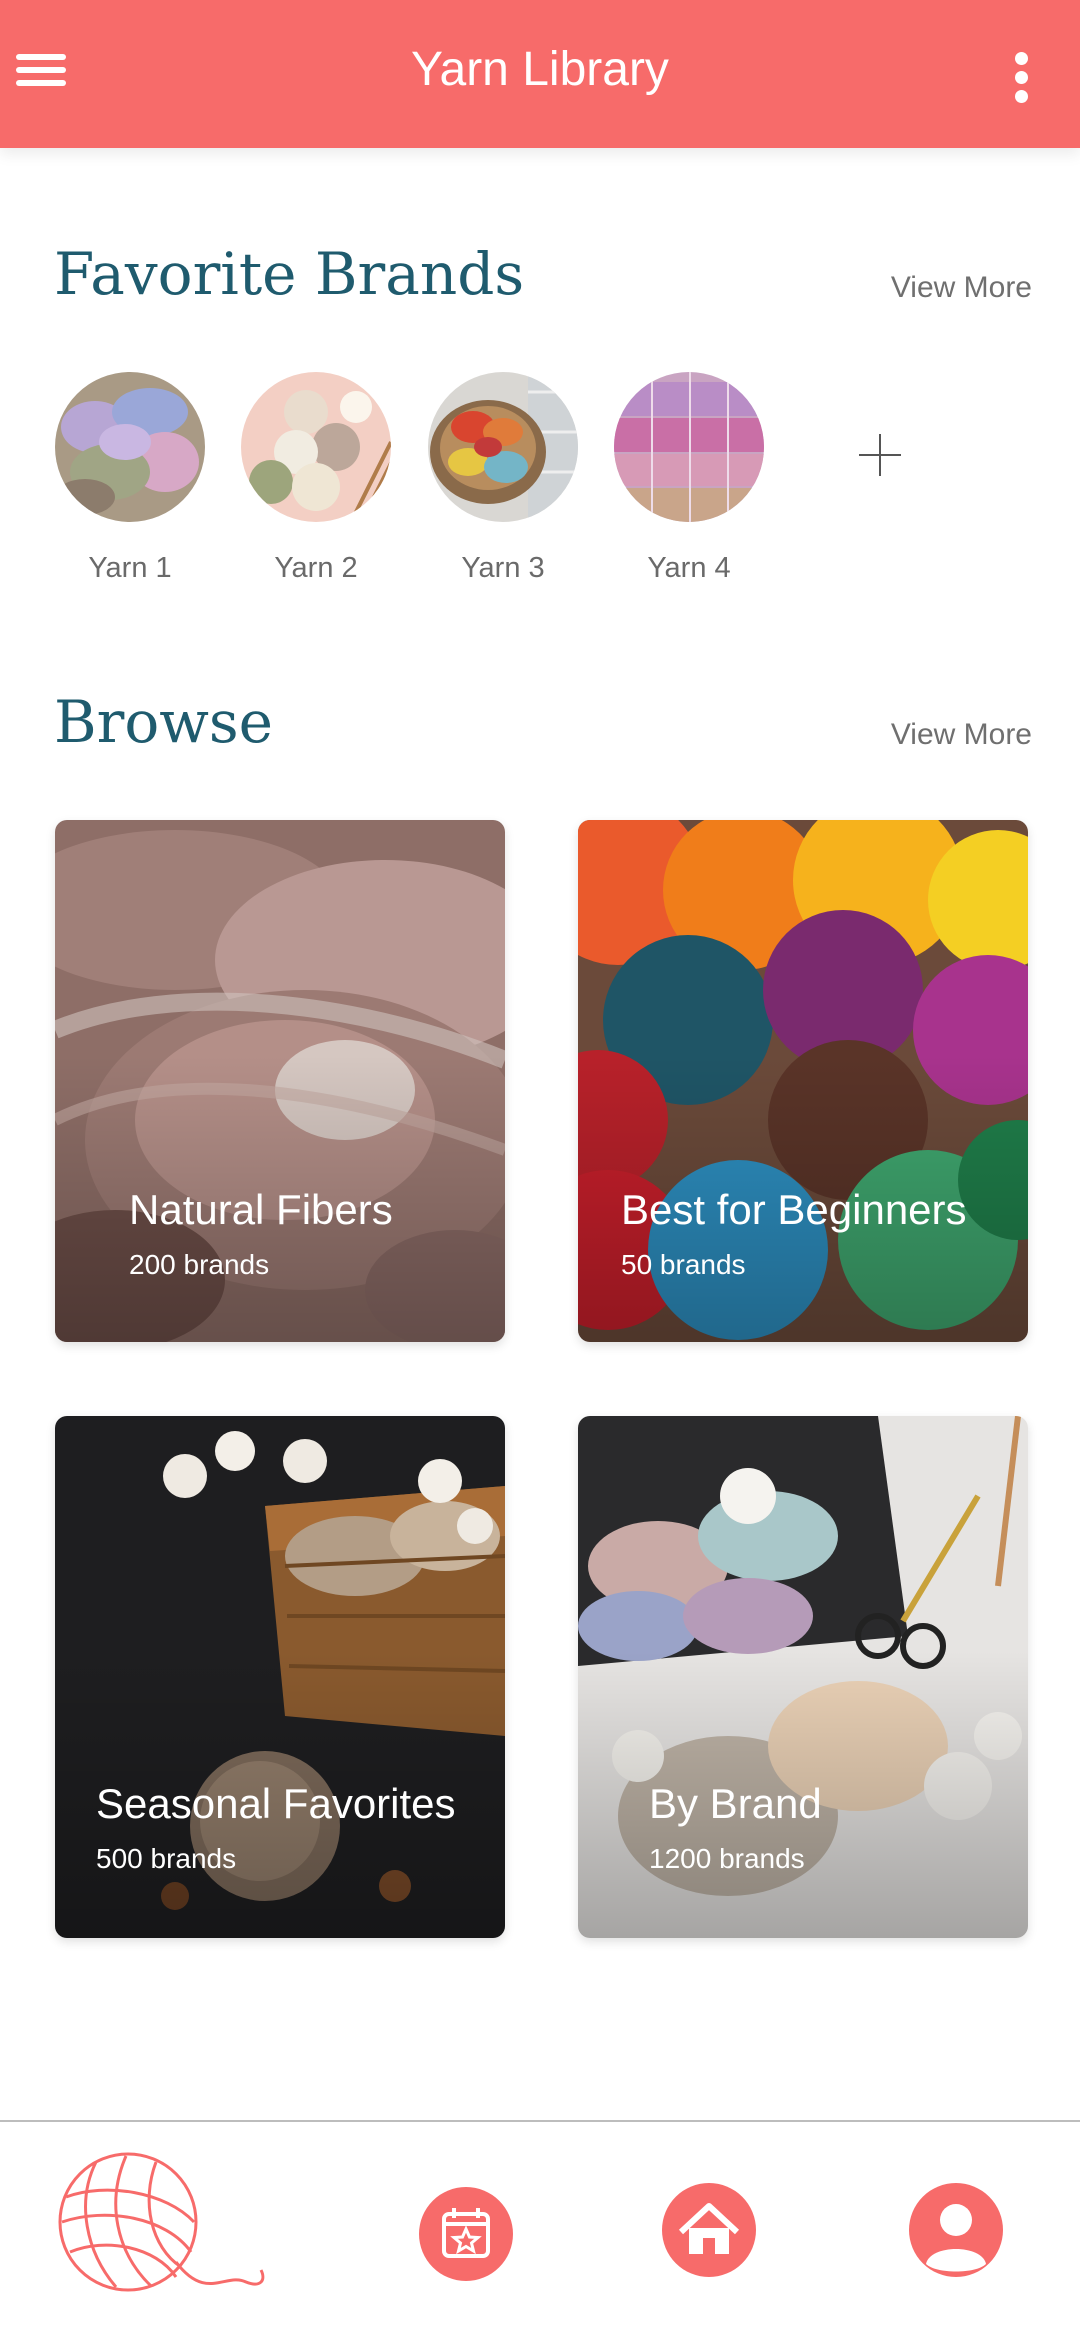 The height and width of the screenshot is (2350, 1080). I want to click on profile-icon, so click(956, 2232).